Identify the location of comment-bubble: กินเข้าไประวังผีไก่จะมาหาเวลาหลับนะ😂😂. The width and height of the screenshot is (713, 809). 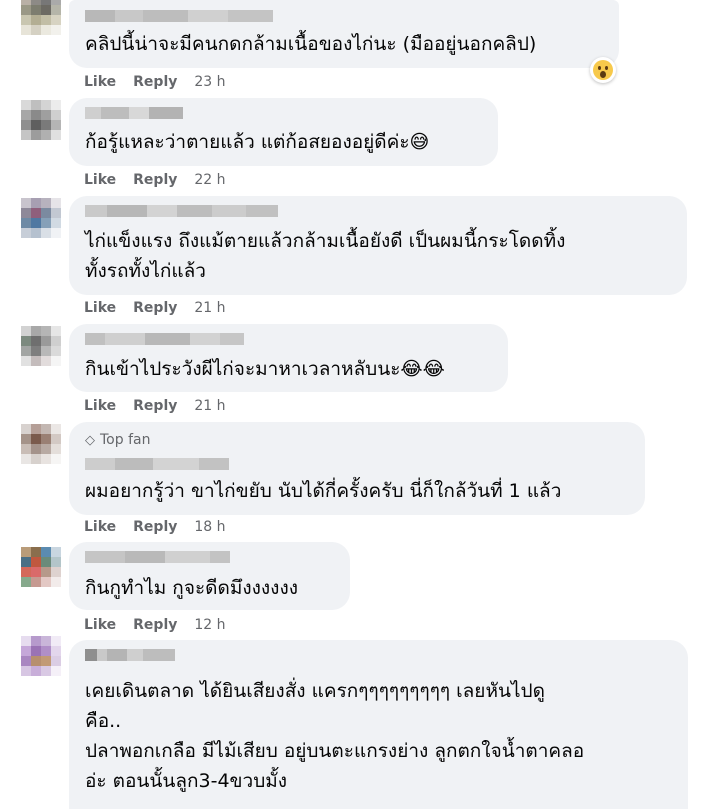
(288, 358).